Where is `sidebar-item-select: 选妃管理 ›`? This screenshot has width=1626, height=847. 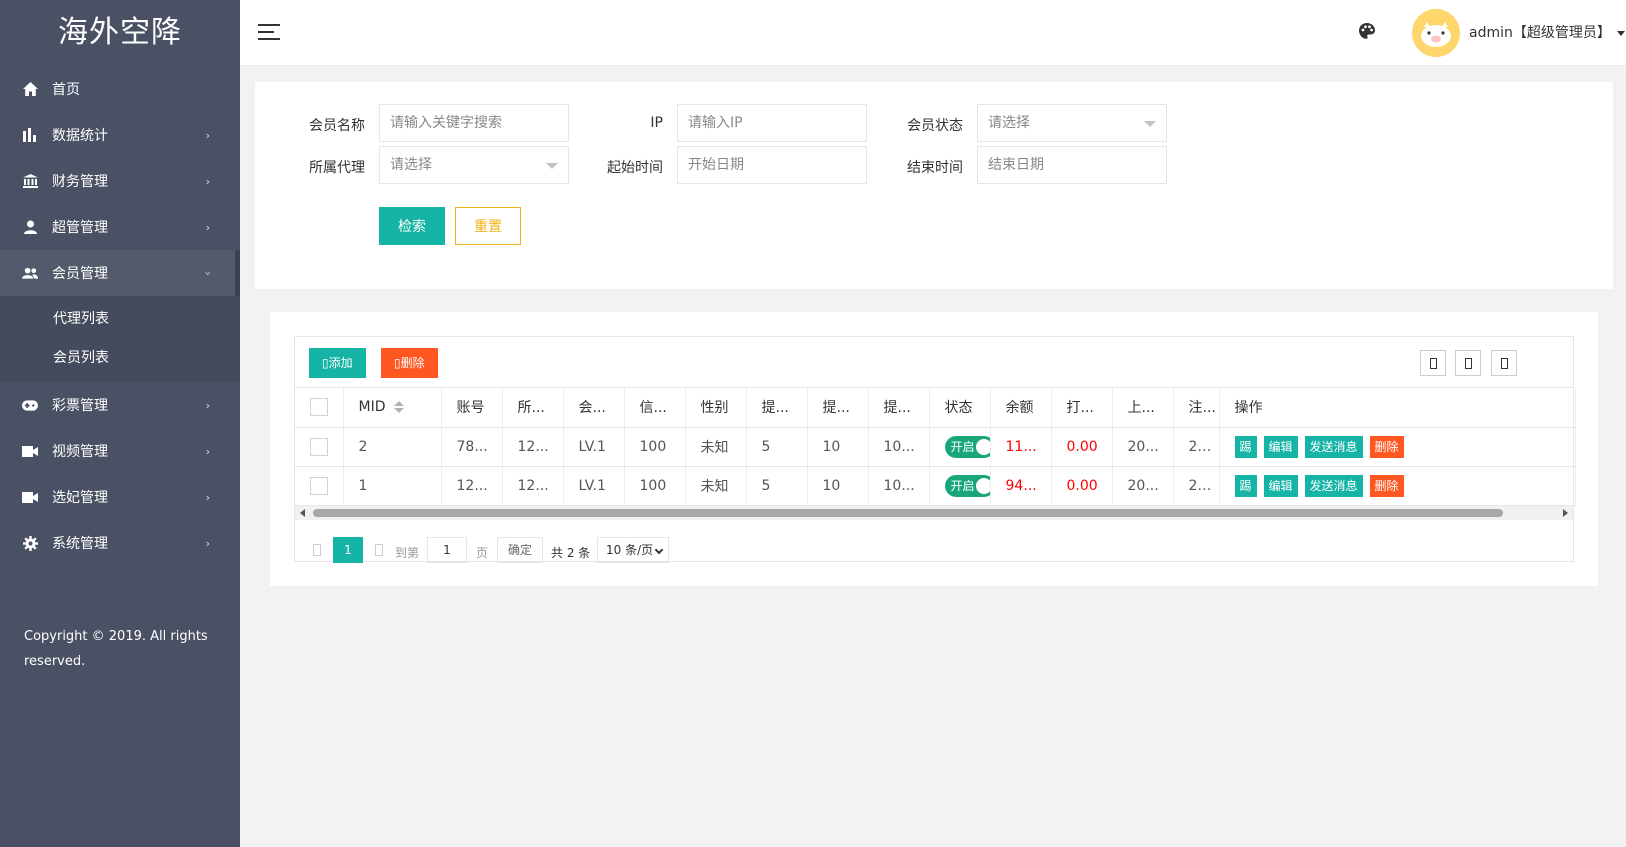
sidebar-item-select: 选妃管理 › is located at coordinates (120, 497).